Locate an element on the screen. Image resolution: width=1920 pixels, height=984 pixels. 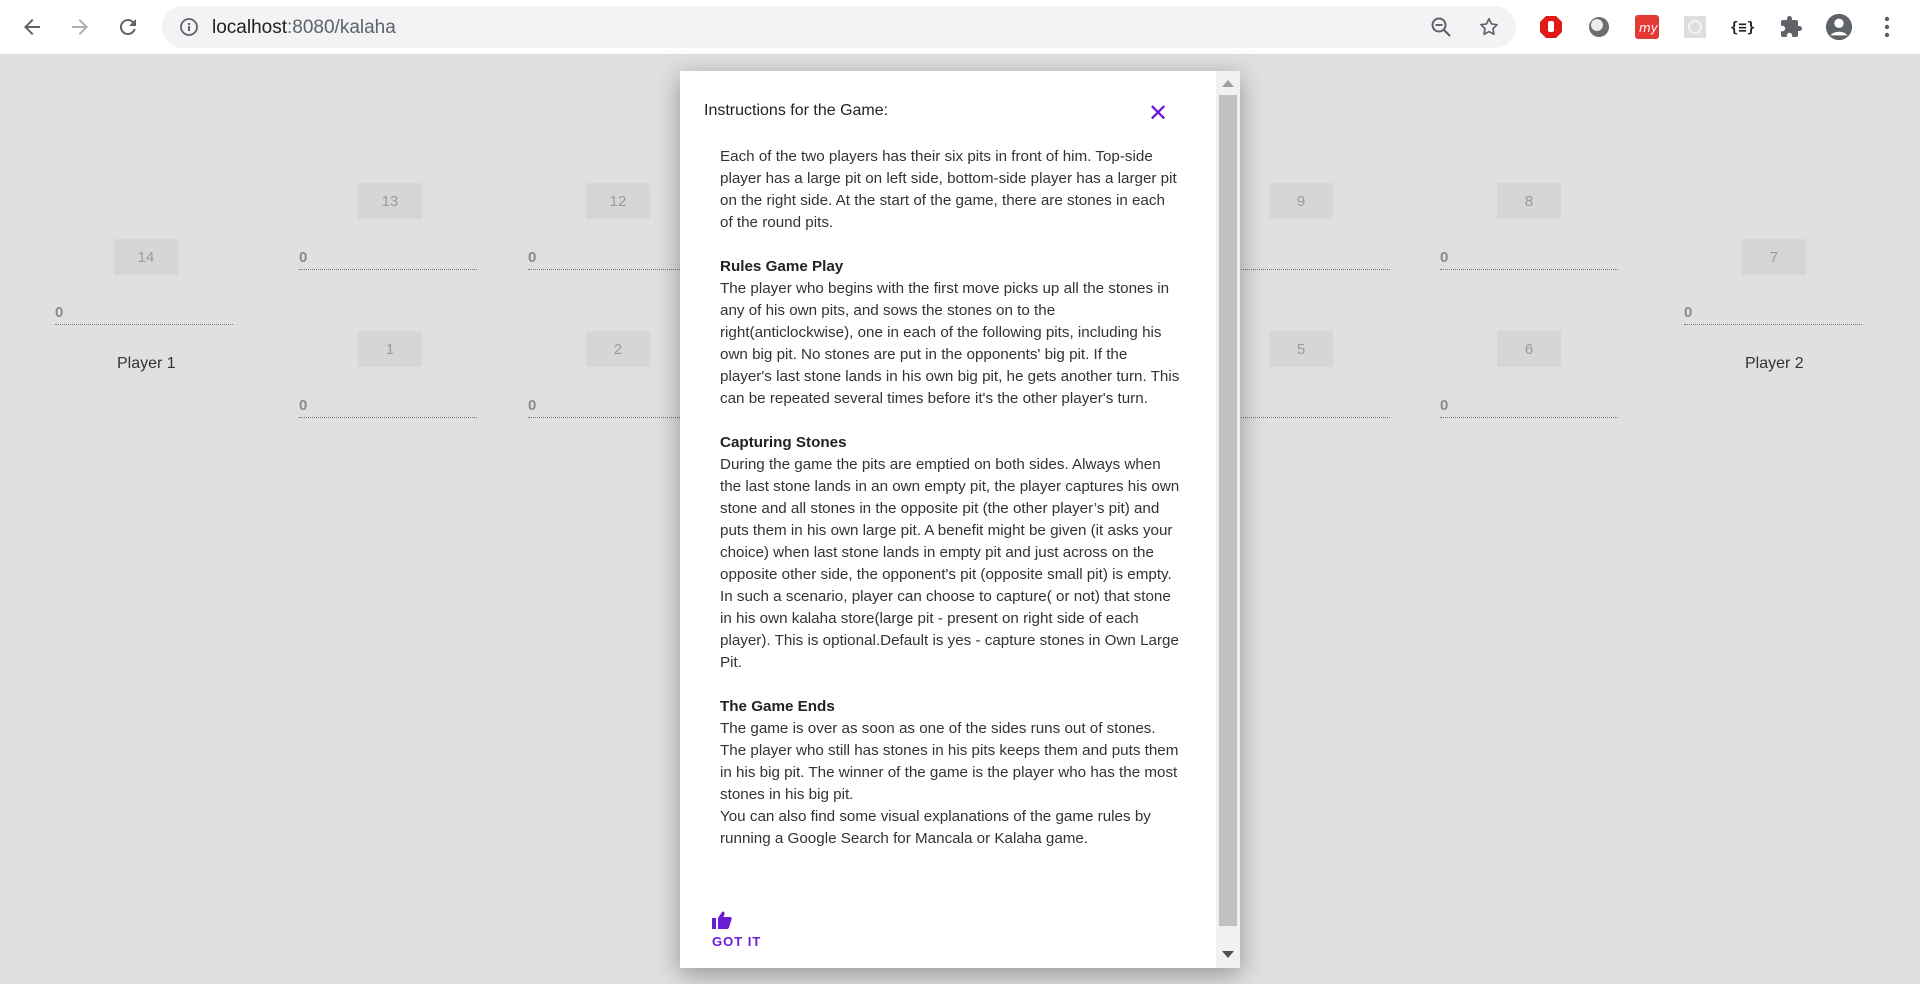
pit-label-5: 5 is located at coordinates (1301, 349).